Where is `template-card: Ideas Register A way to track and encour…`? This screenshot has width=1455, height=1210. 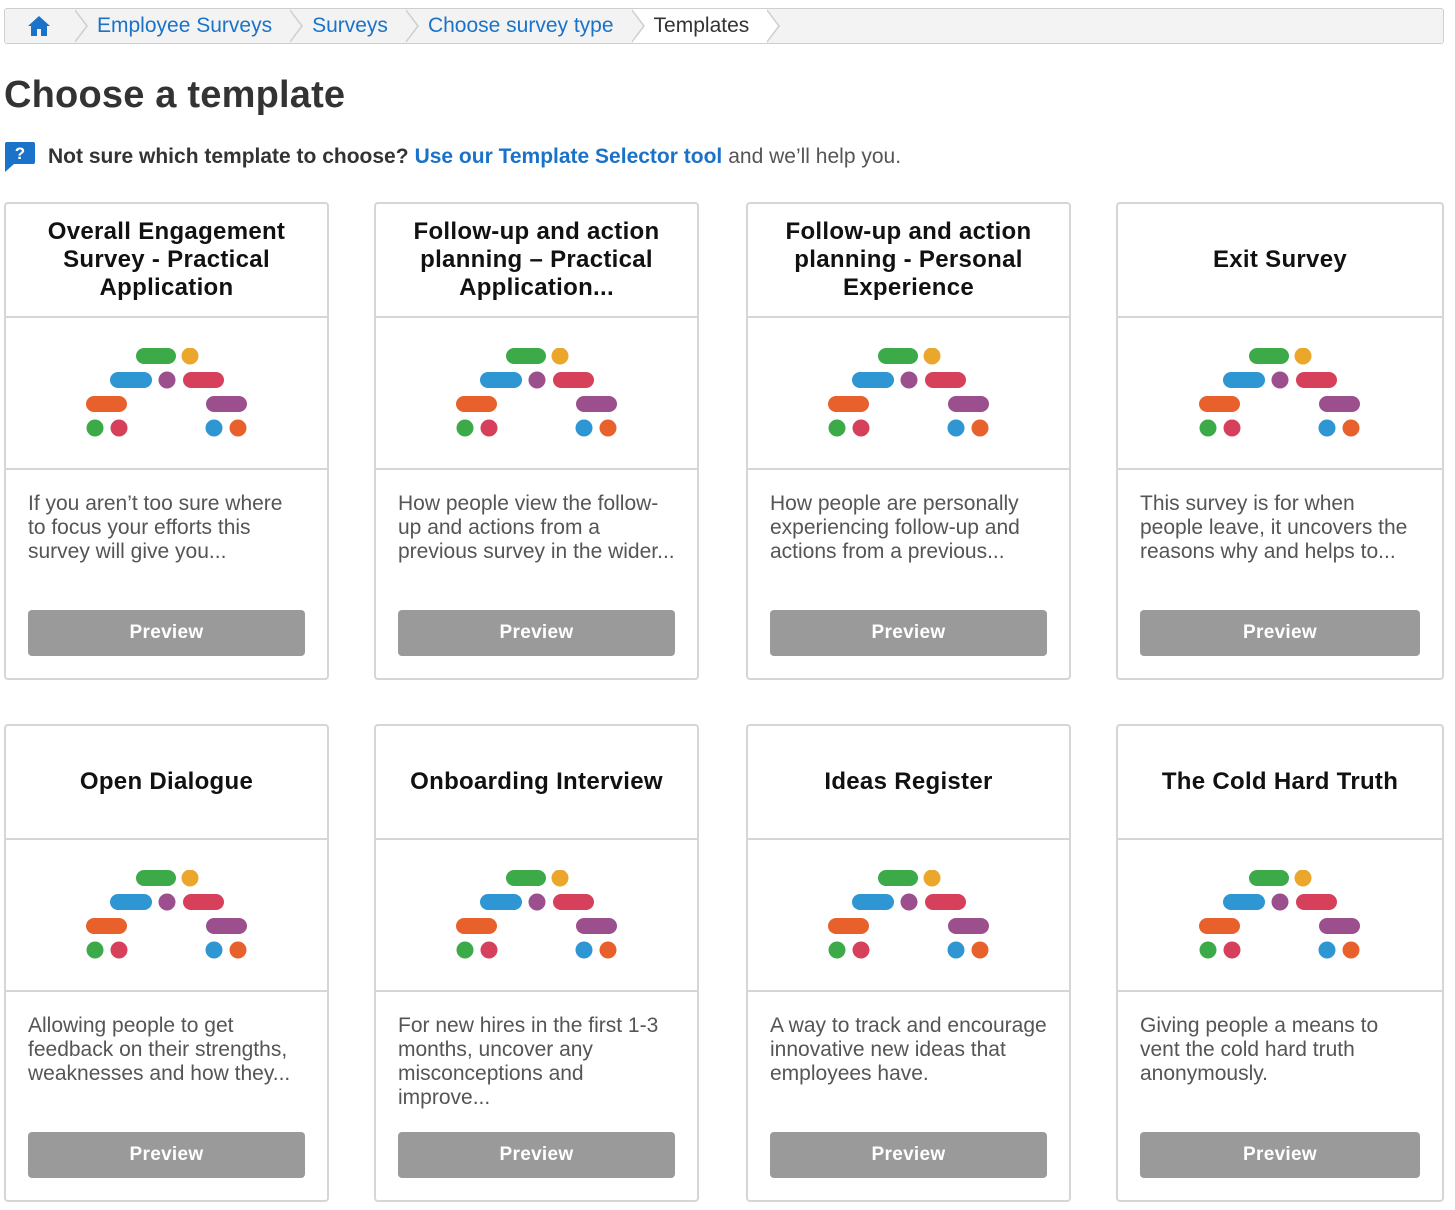
template-card: Ideas Register A way to track and encour… is located at coordinates (908, 963).